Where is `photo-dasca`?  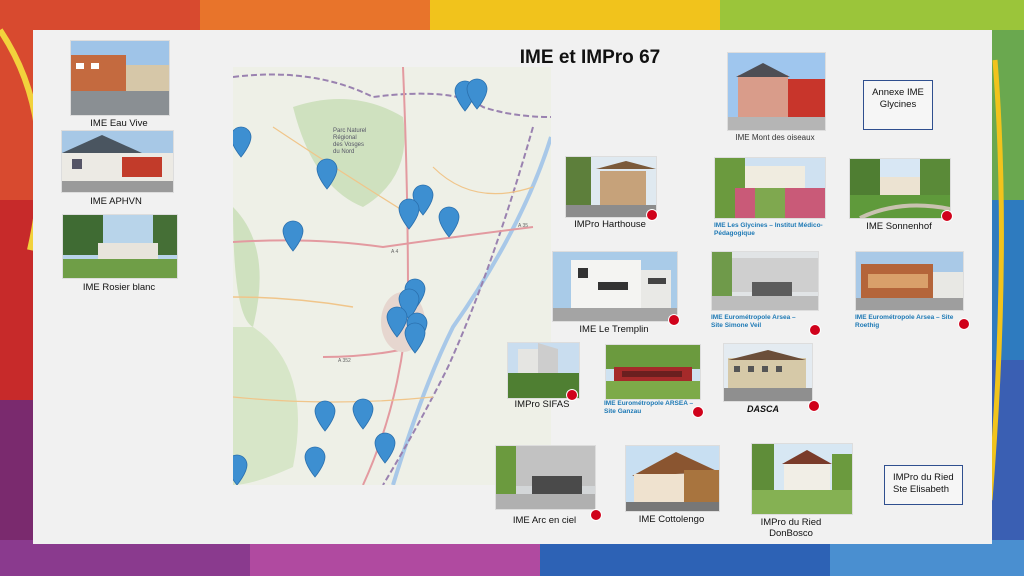 photo-dasca is located at coordinates (768, 372).